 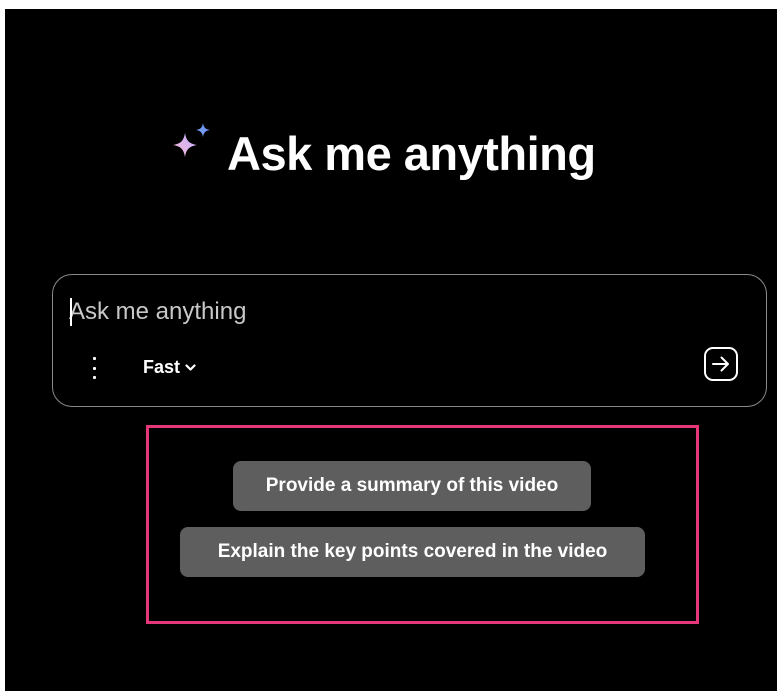 I want to click on welcome-heading: Ask me anything, so click(x=381, y=151).